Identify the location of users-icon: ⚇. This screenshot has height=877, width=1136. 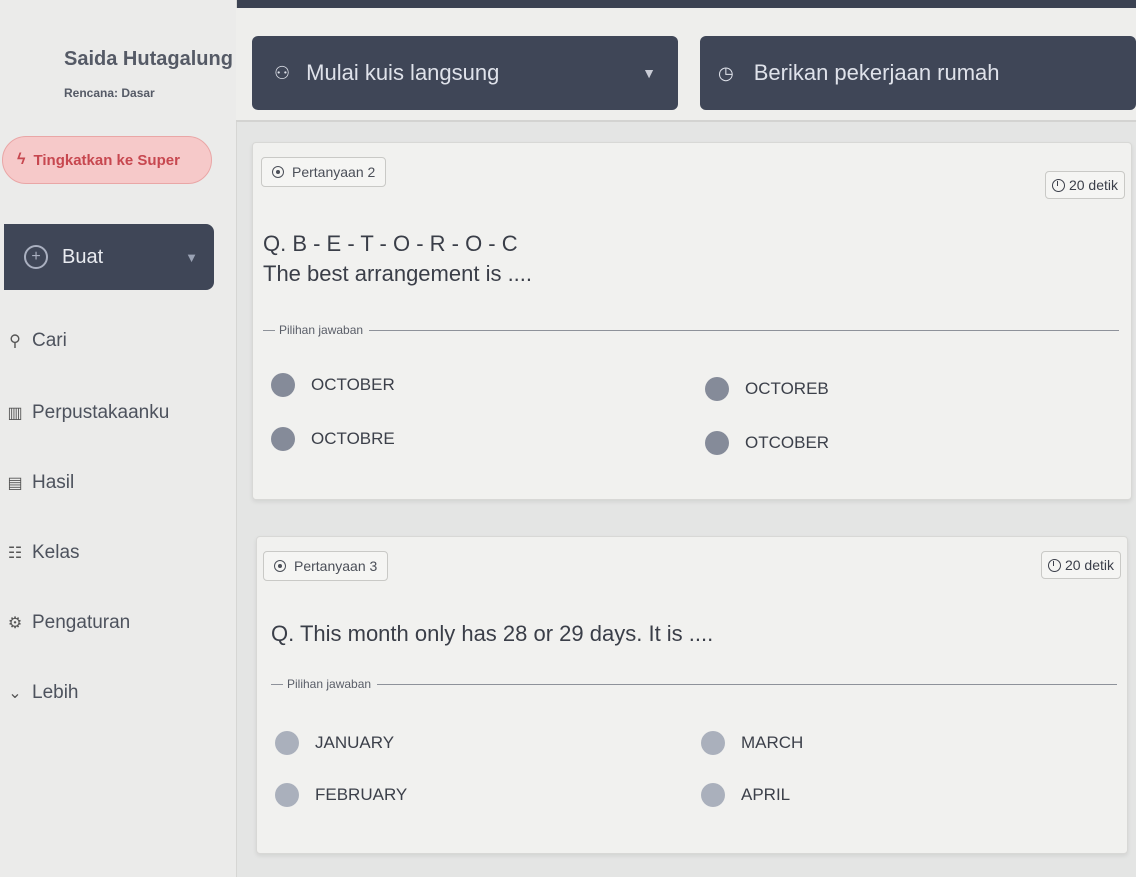
(282, 72).